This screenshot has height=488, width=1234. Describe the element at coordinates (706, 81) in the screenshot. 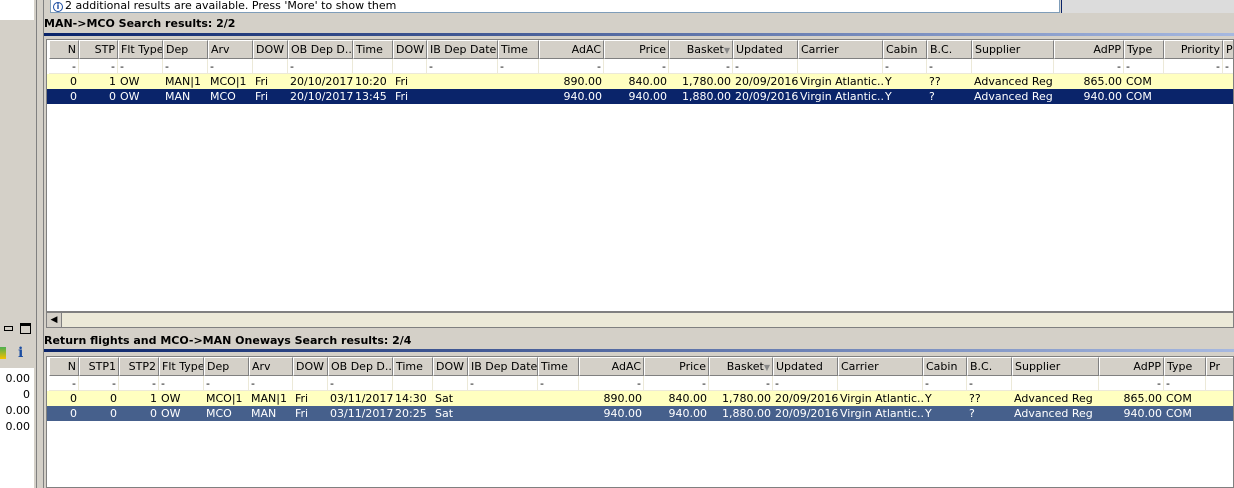

I see `cell-value: 1,780.00` at that location.